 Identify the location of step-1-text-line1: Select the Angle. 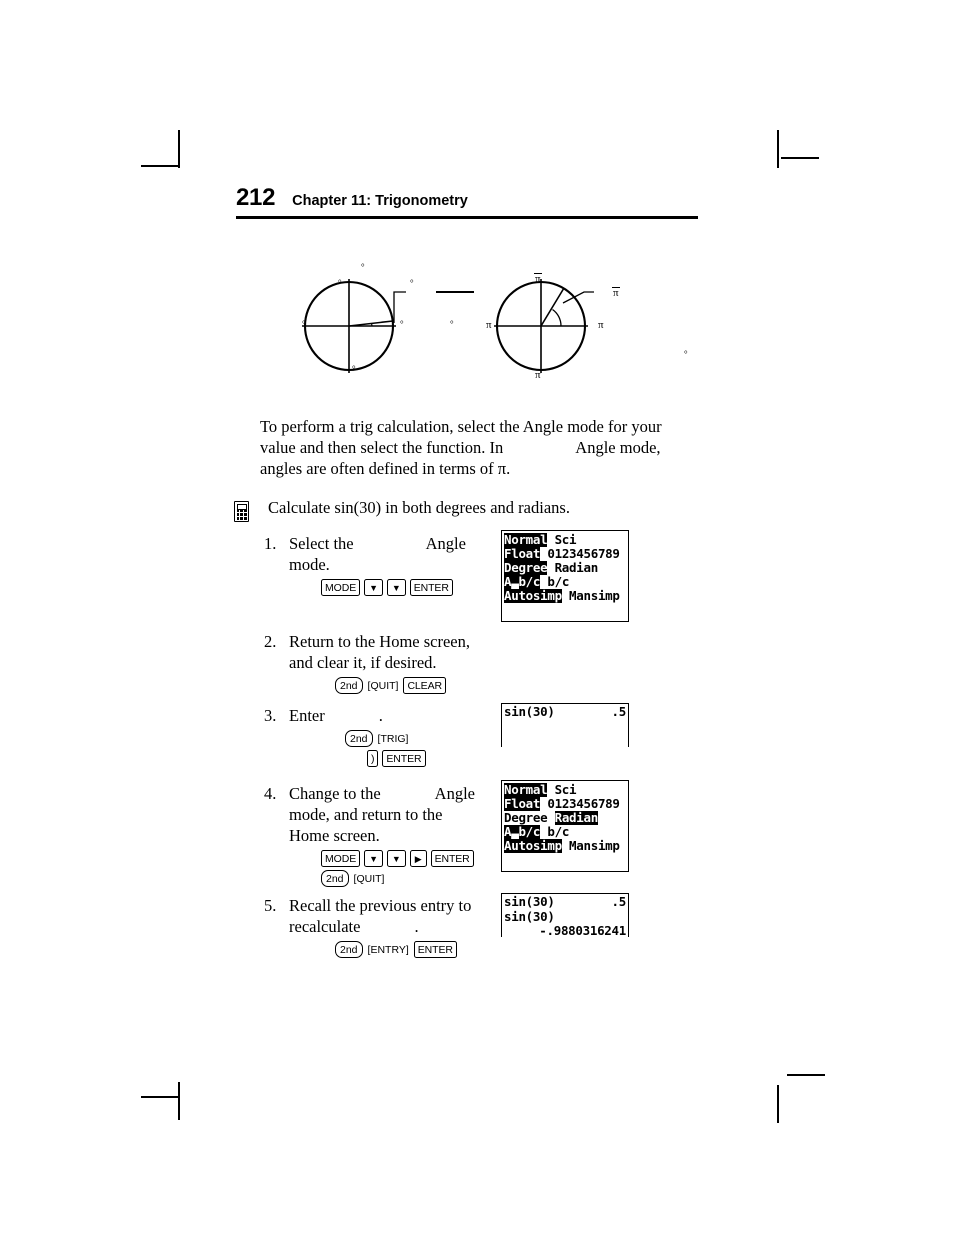
(396, 543).